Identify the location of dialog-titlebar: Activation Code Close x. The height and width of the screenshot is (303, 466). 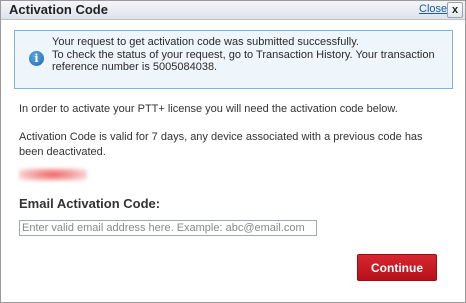
(233, 10).